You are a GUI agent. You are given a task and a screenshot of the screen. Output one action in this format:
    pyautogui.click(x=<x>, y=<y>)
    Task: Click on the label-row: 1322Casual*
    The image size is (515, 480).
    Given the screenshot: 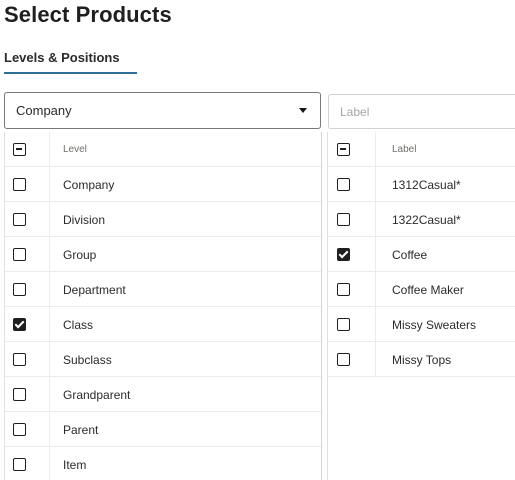 What is the action you would take?
    pyautogui.click(x=421, y=219)
    